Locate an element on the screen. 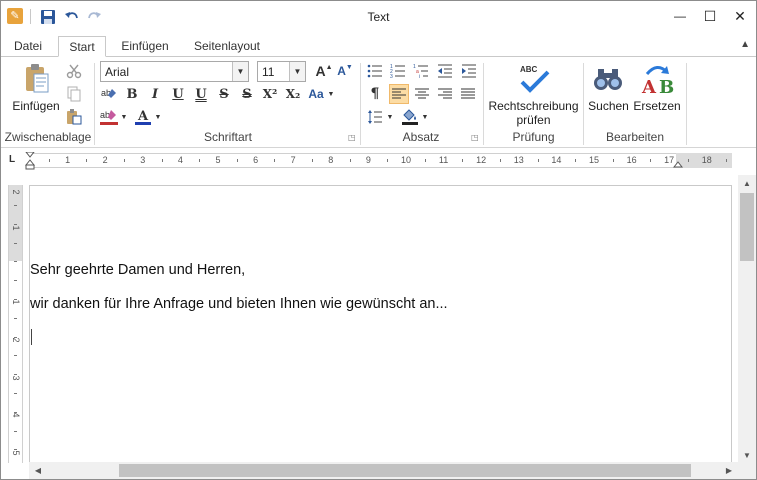  increase-indent-button is located at coordinates (469, 71).